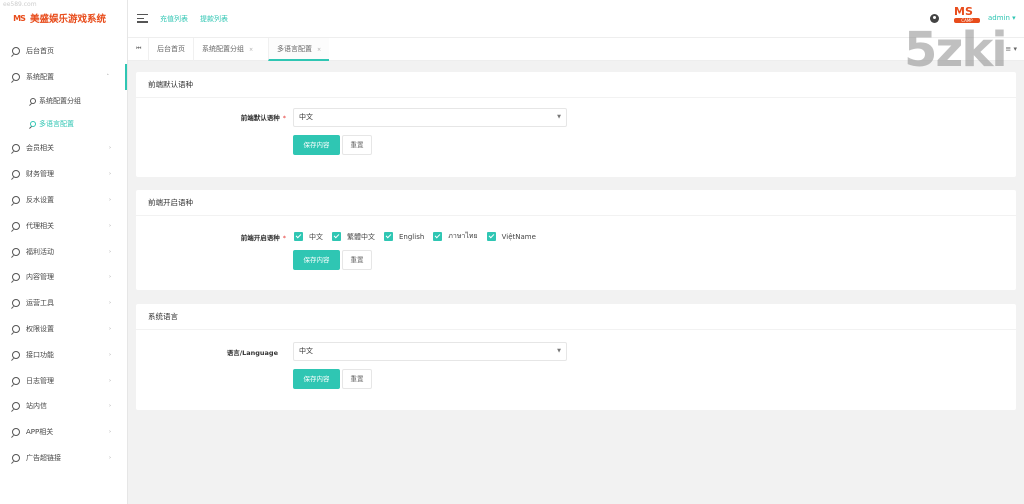 Image resolution: width=1024 pixels, height=504 pixels. What do you see at coordinates (299, 49) in the screenshot?
I see `tab-multilang: 多语言配置 ×` at bounding box center [299, 49].